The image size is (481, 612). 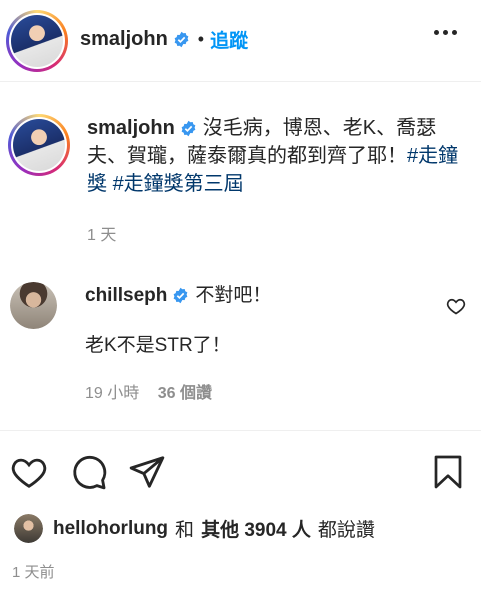 I want to click on comment-avatar, so click(x=33, y=305).